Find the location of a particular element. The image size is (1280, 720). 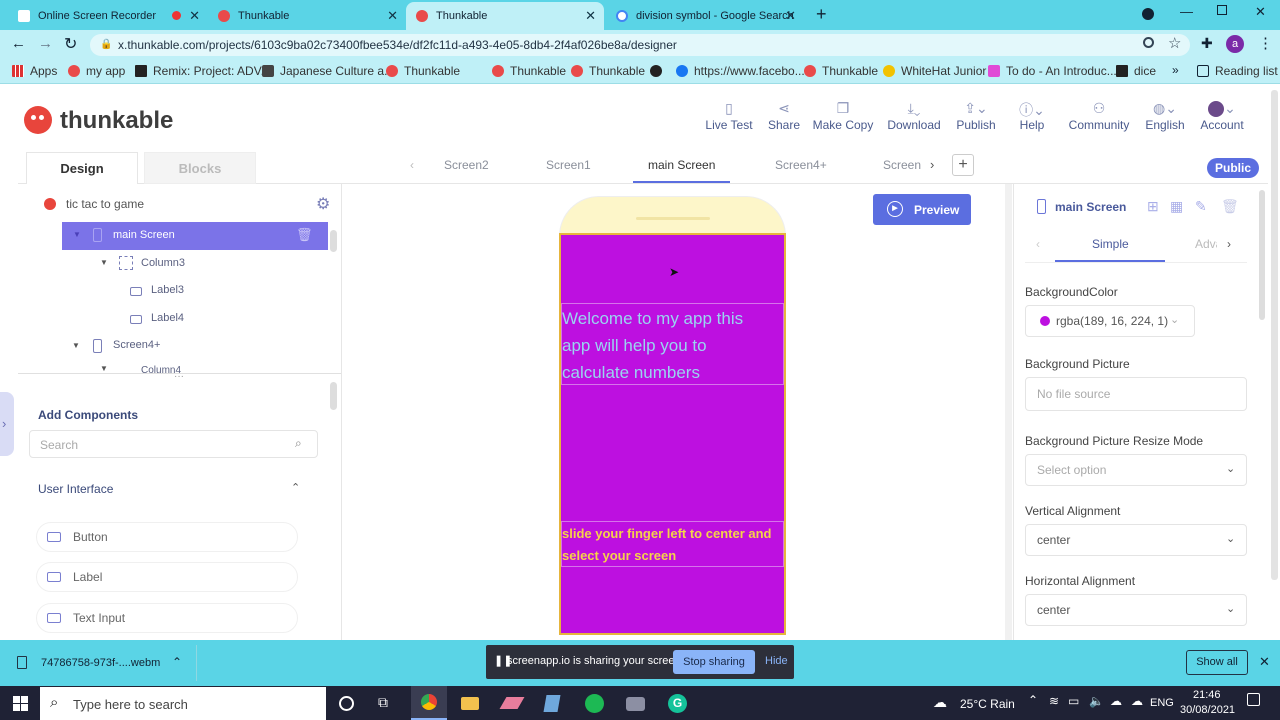

stop-sharing-button: Stop sharing is located at coordinates (714, 662).